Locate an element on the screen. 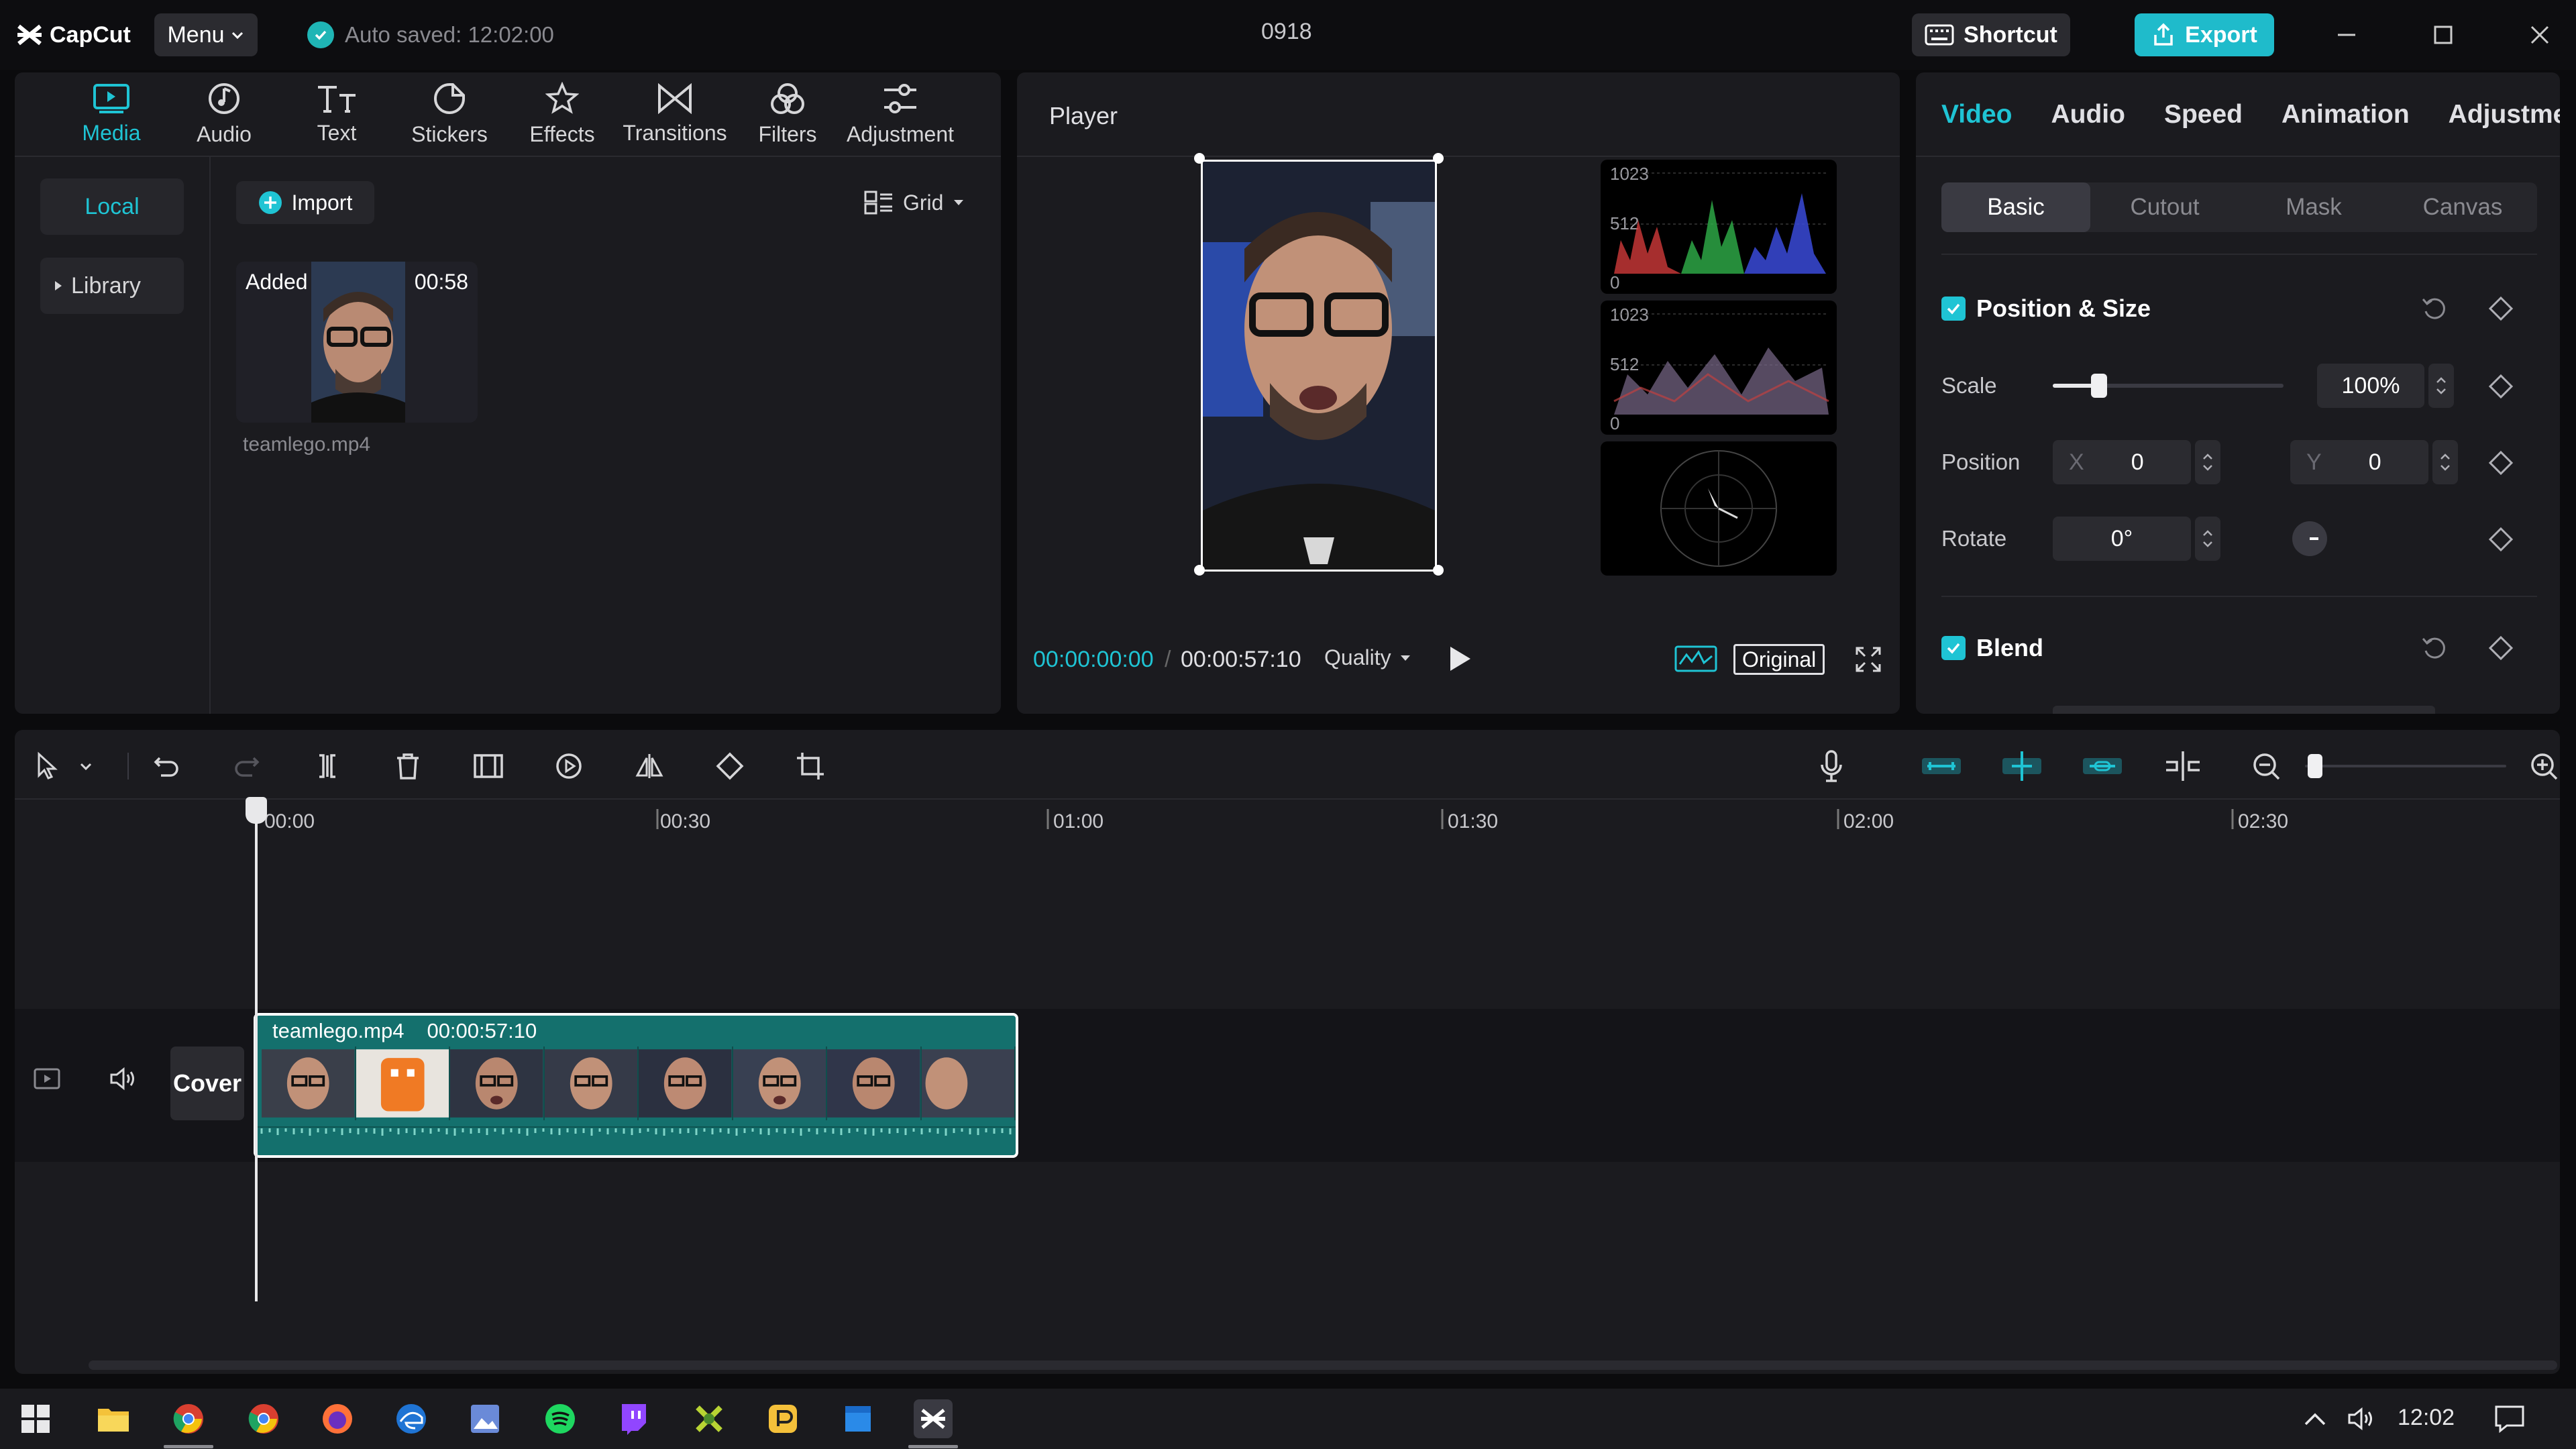 This screenshot has width=2576, height=1449. twitch-icon is located at coordinates (633, 1418).